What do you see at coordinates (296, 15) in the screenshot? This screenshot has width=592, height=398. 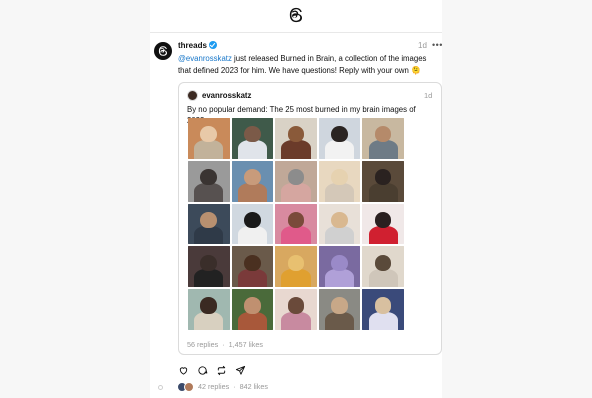 I see `threads-logo-icon` at bounding box center [296, 15].